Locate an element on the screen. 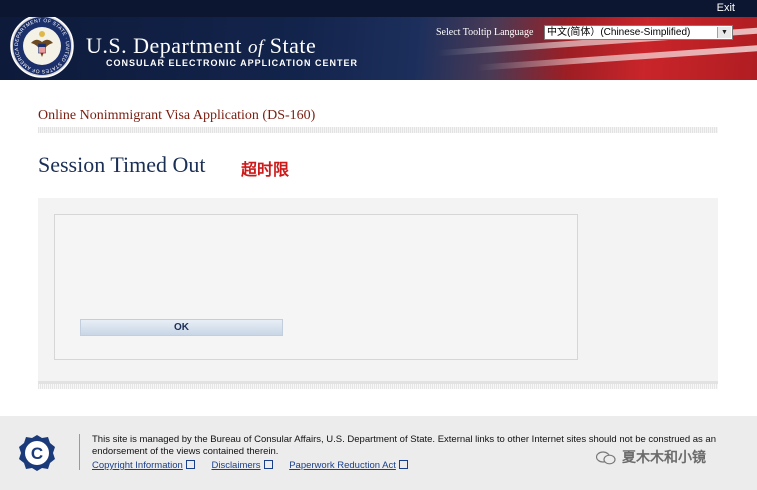  paperwork-link: Paperwork Reduction Act is located at coordinates (348, 465).